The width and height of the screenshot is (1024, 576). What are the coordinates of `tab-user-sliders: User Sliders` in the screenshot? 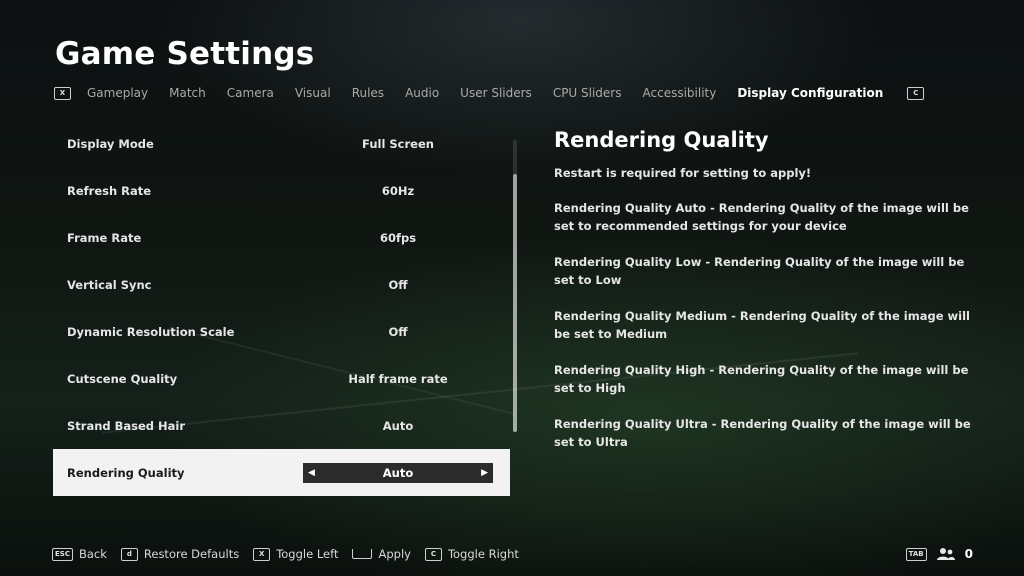 It's located at (496, 93).